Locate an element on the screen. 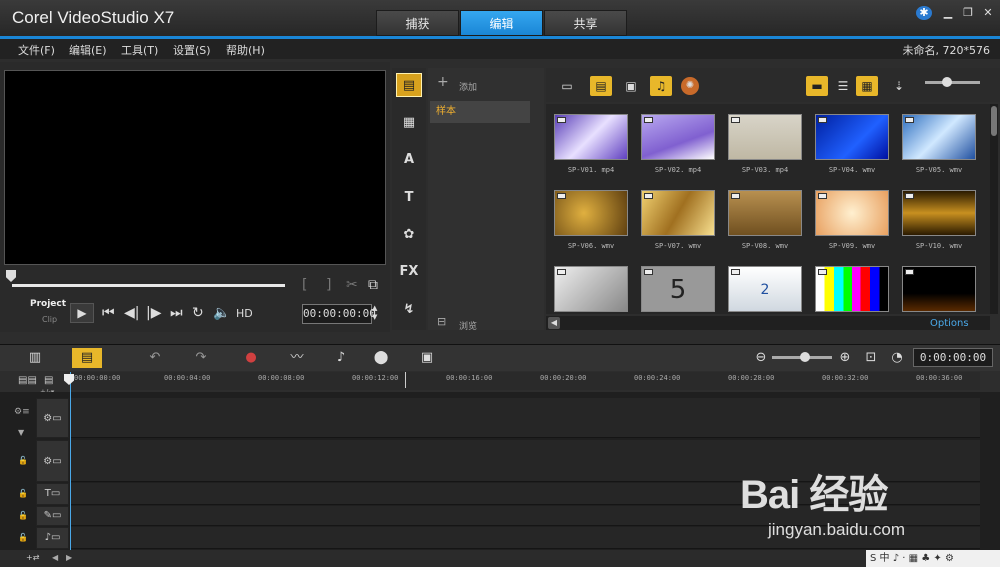 The image size is (1000, 567). collapse-library-icon: ◀ is located at coordinates (554, 323).